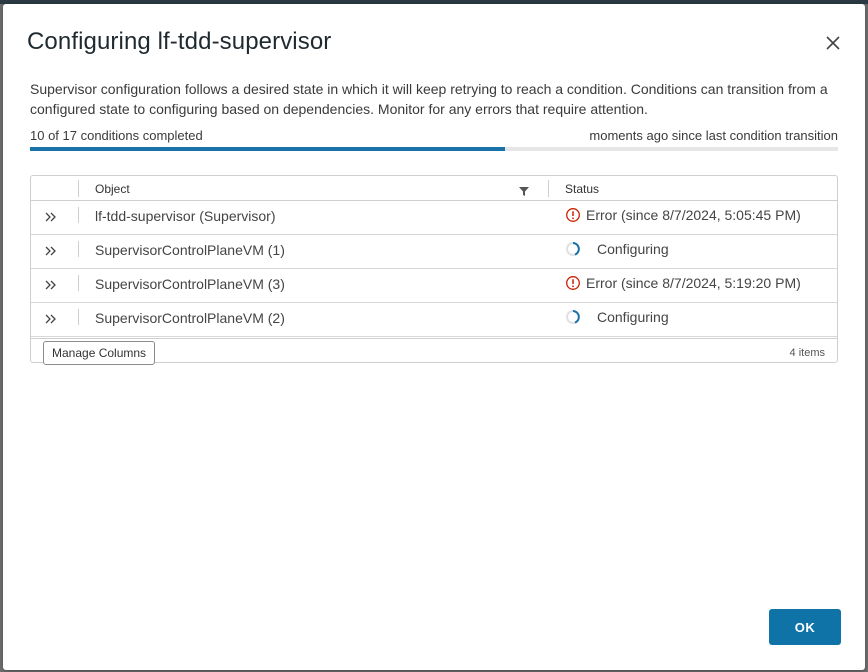  What do you see at coordinates (190, 318) in the screenshot?
I see `row-object: SupervisorControlPlaneVM (2)` at bounding box center [190, 318].